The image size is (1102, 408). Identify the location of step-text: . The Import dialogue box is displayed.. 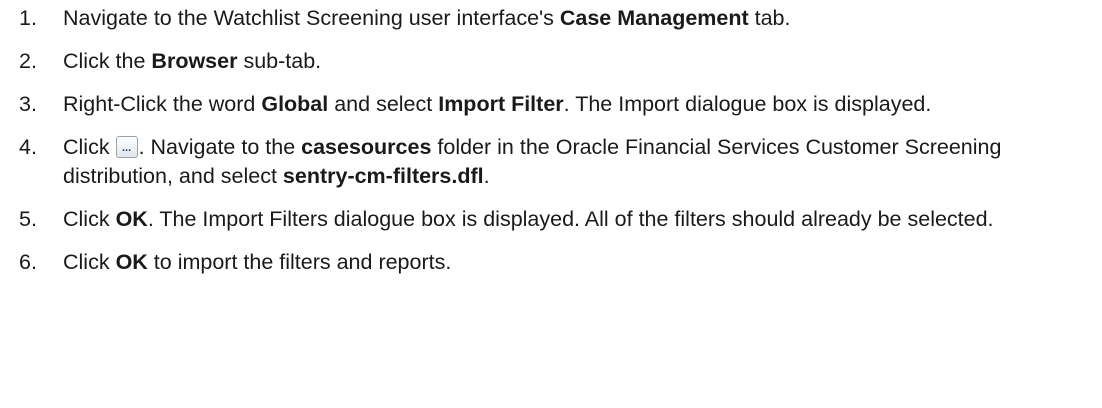
(747, 104).